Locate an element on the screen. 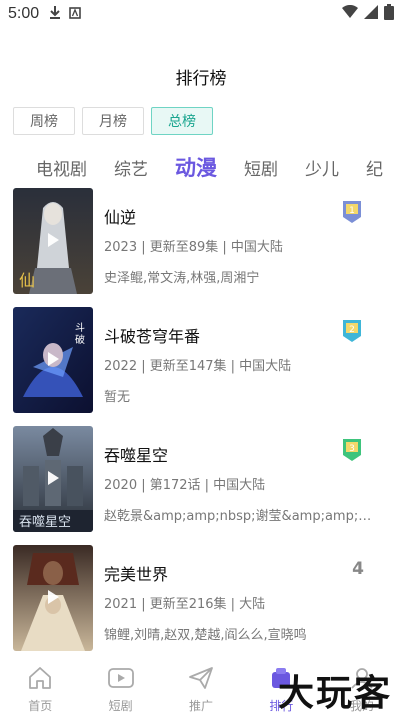 The height and width of the screenshot is (716, 402). svg-text: 吞噬星空 is located at coordinates (45, 522).